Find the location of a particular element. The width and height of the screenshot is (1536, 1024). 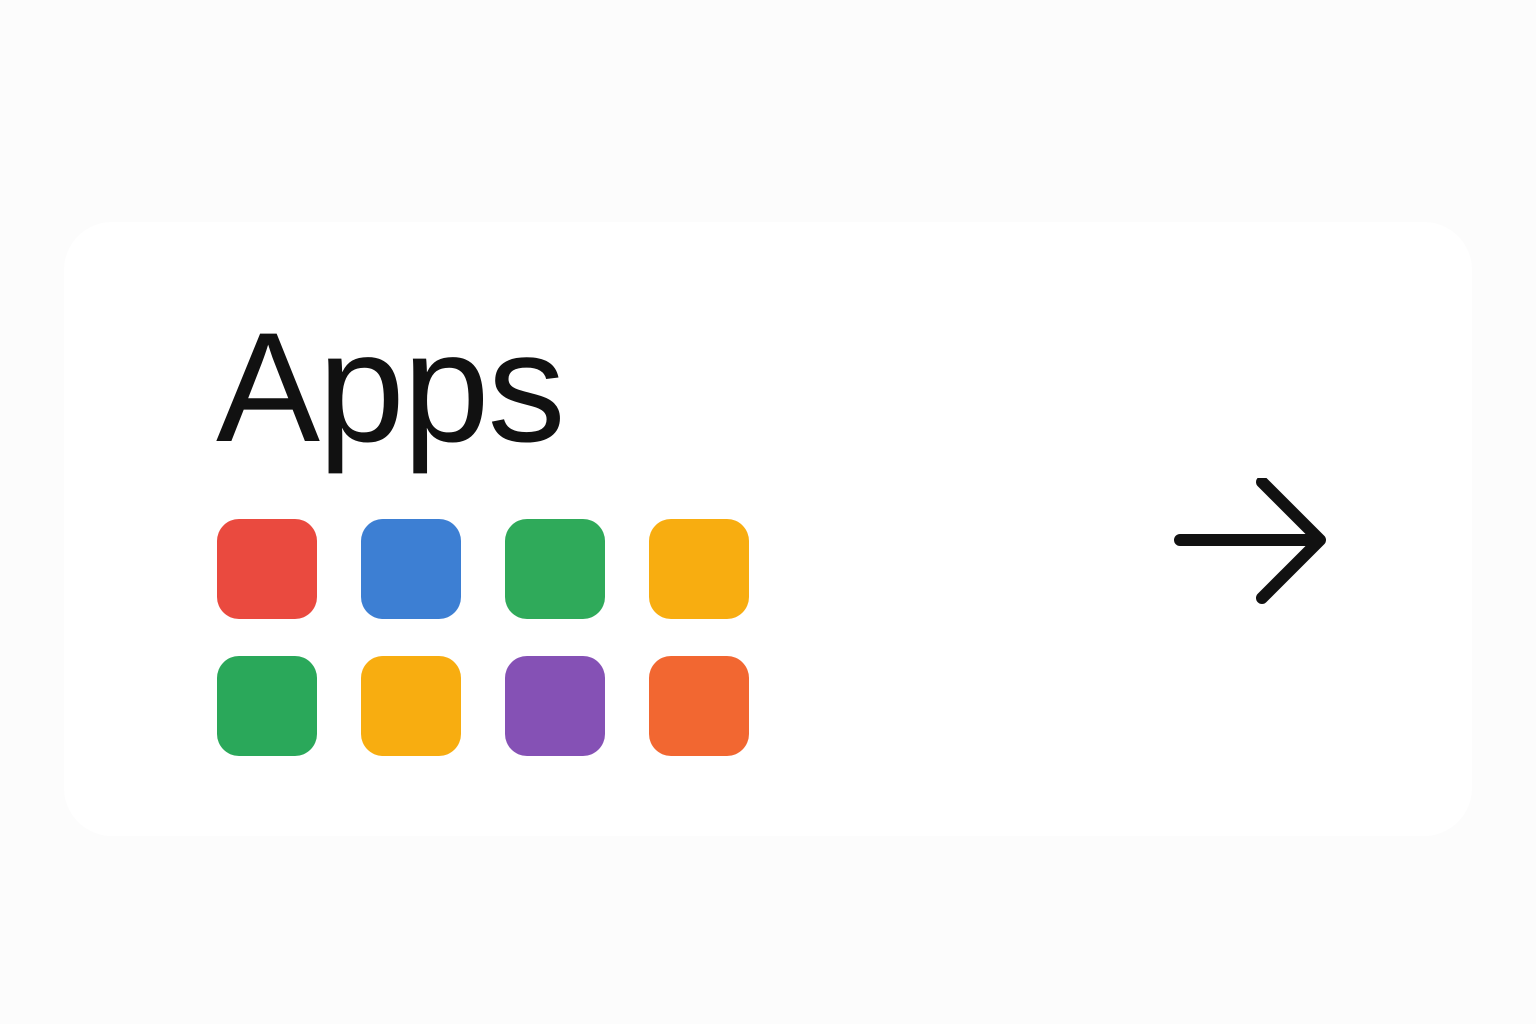

arrow-right-icon is located at coordinates (1254, 541).